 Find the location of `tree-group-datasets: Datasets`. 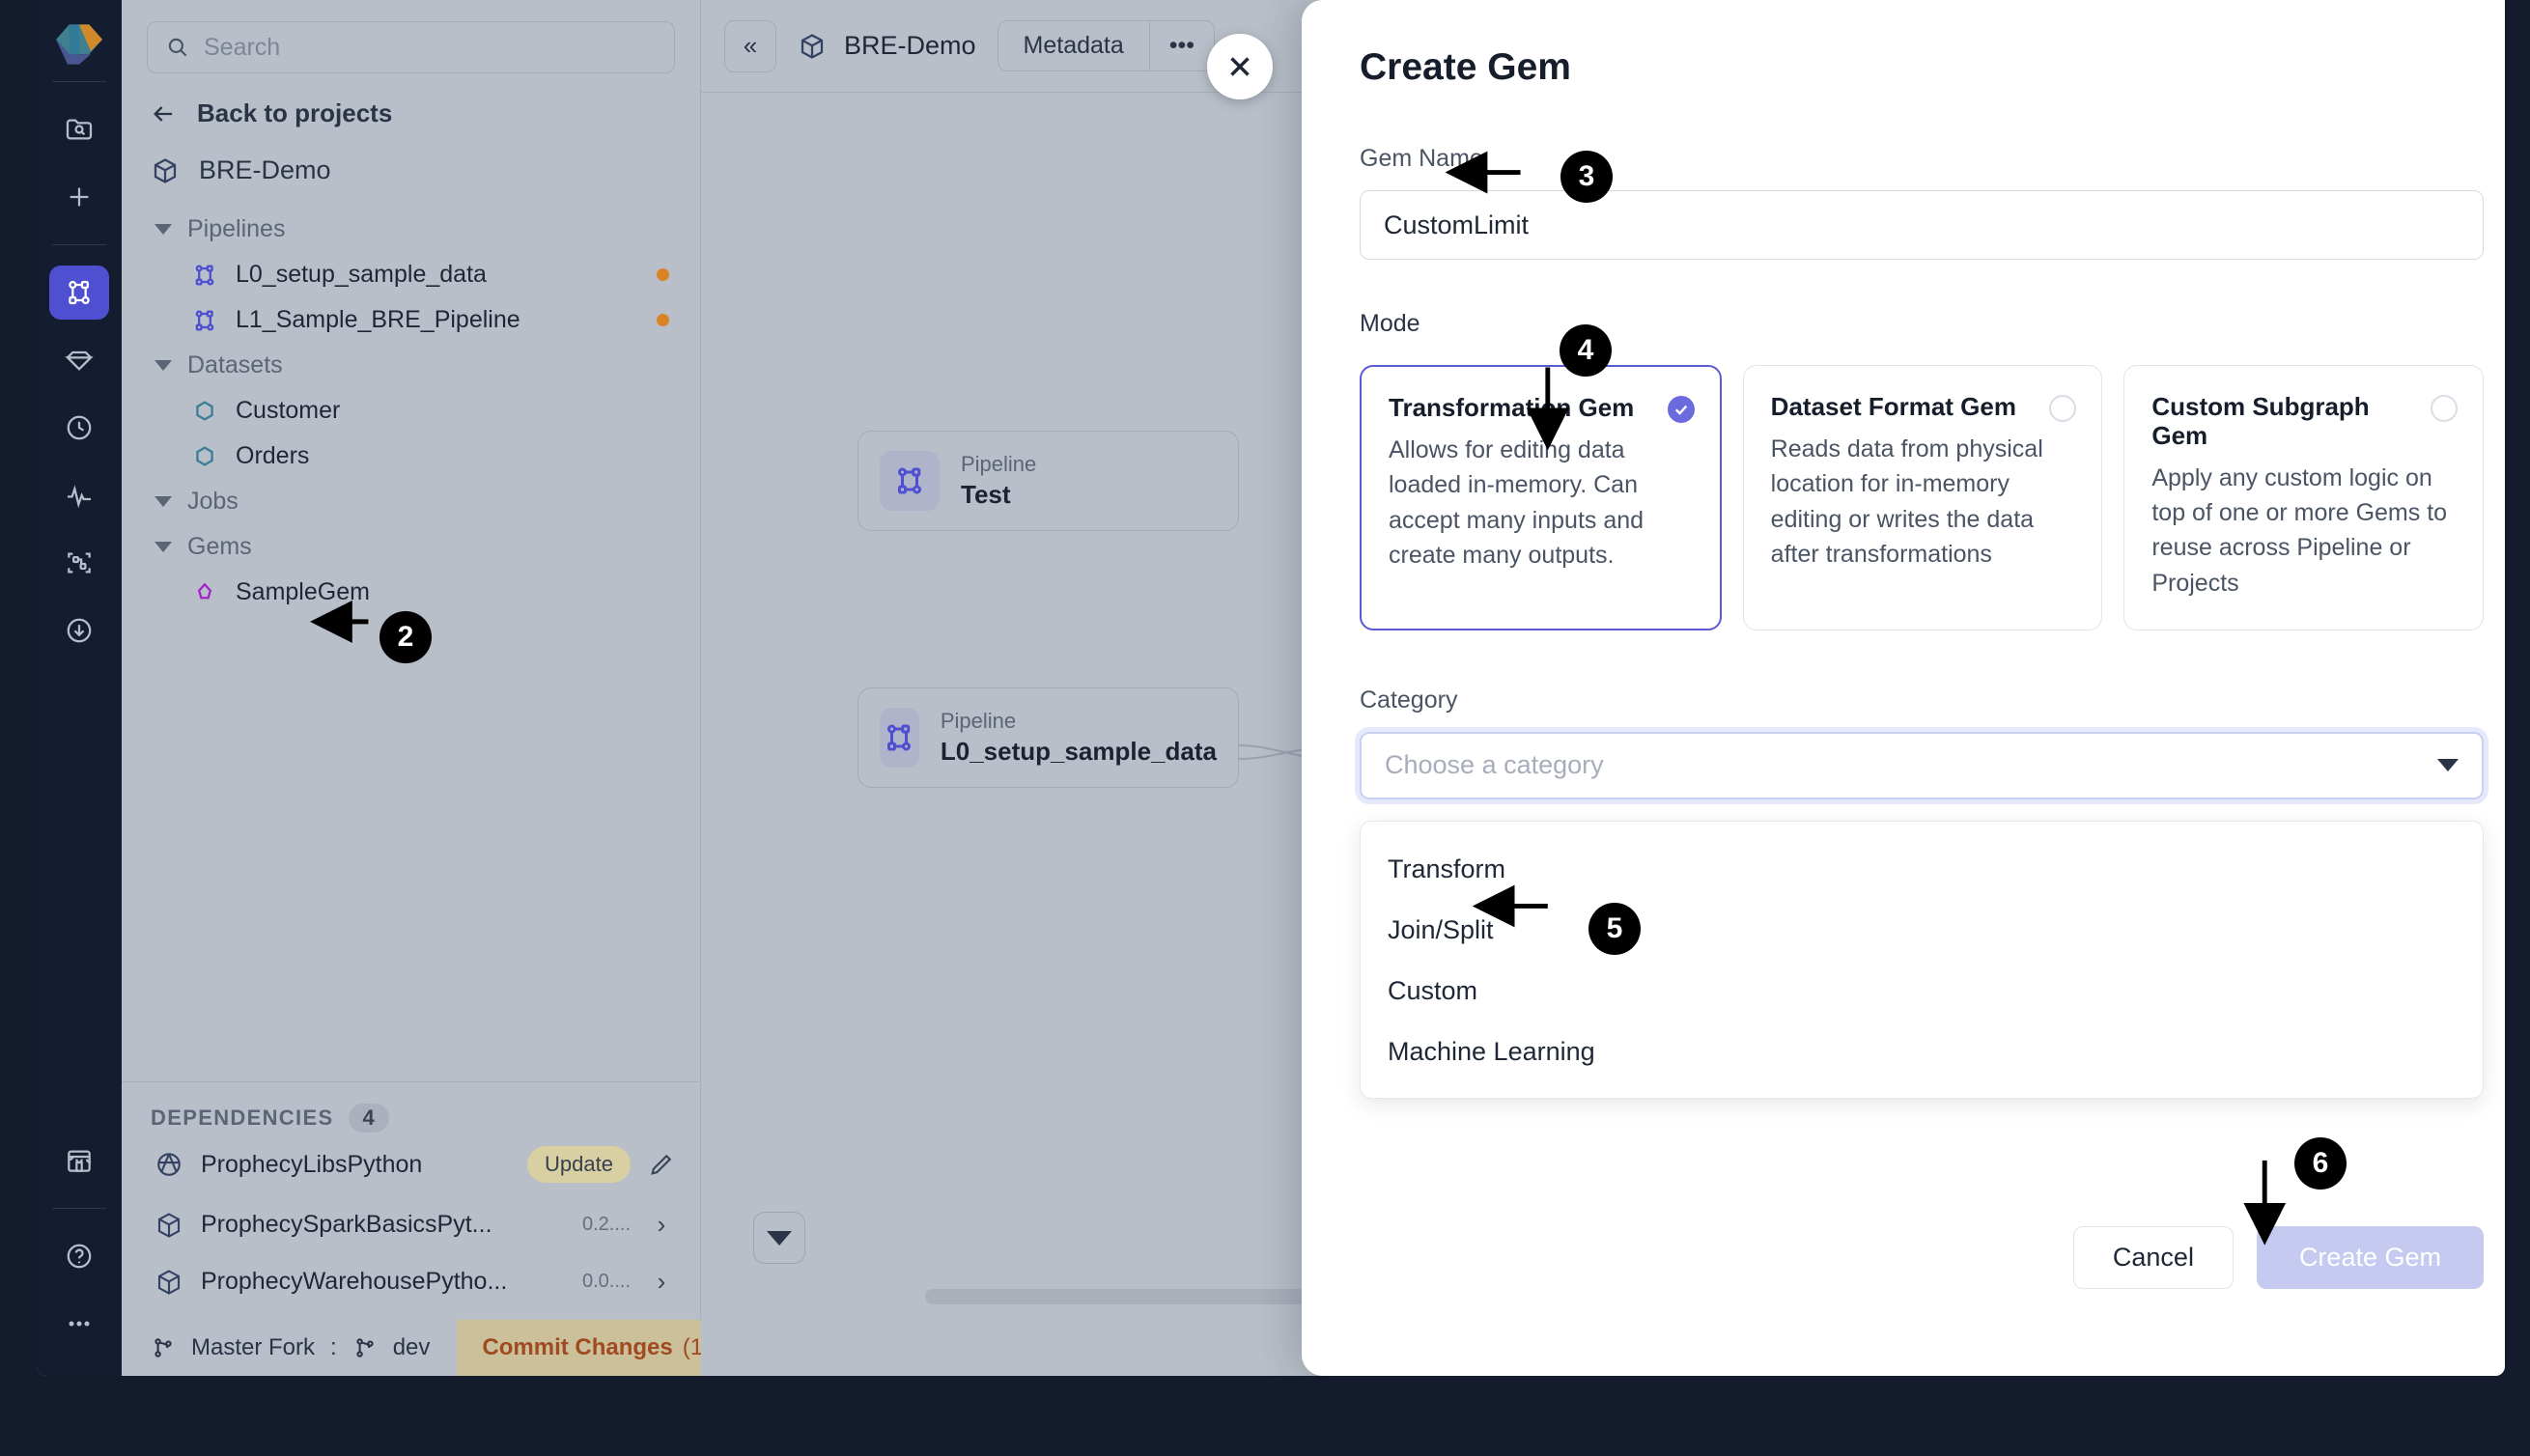

tree-group-datasets: Datasets is located at coordinates (411, 366).